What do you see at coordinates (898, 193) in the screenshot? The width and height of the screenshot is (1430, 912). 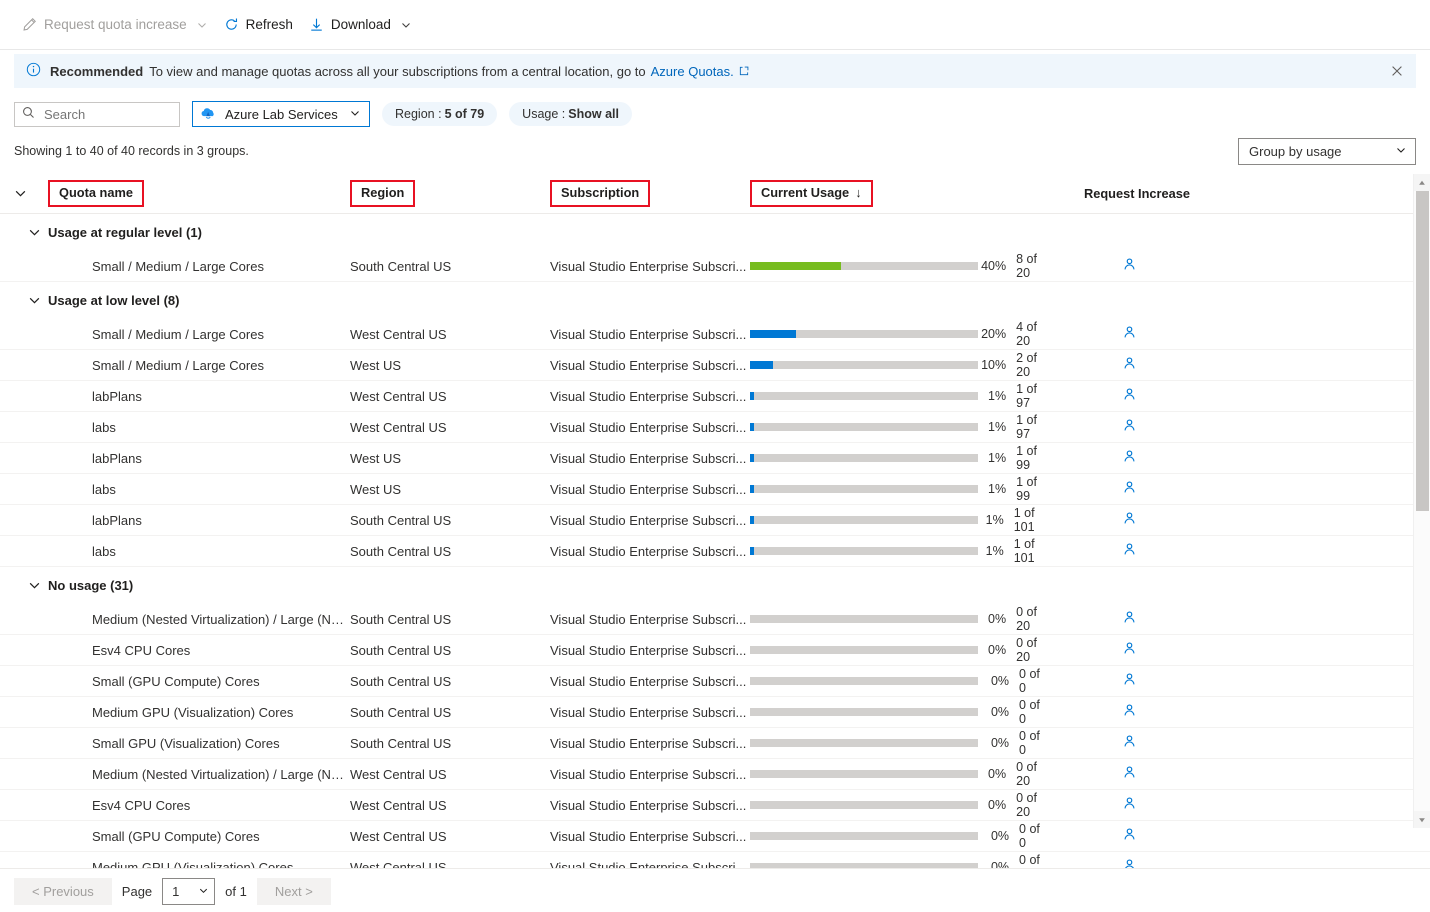 I see `column-header-current-usage: Current Usage ↓` at bounding box center [898, 193].